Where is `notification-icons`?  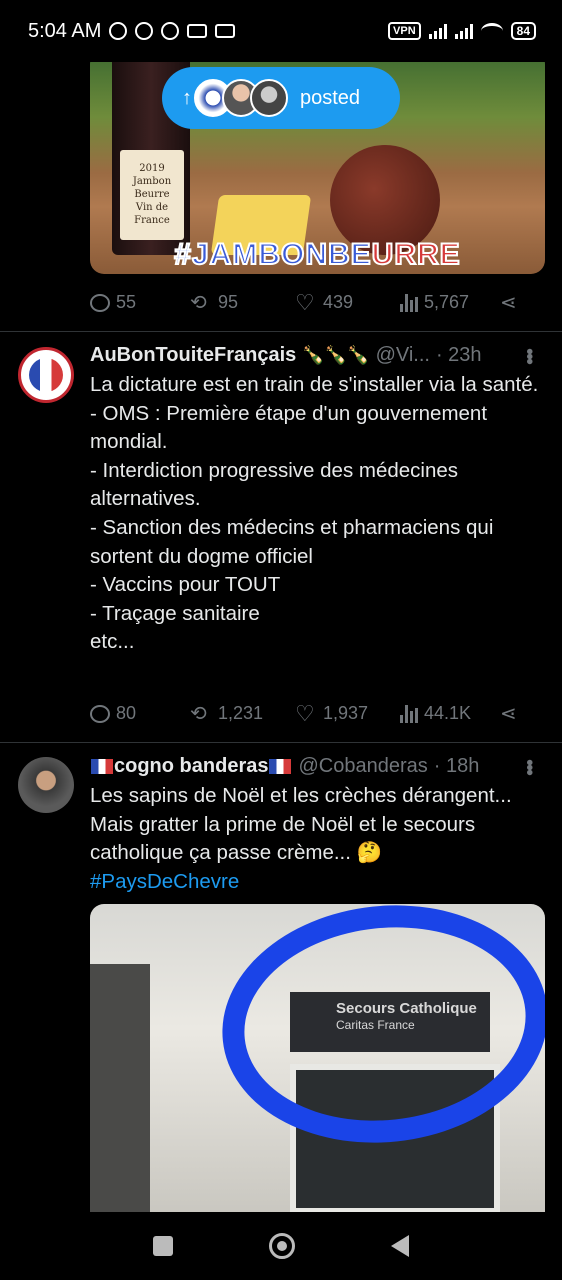 notification-icons is located at coordinates (172, 31).